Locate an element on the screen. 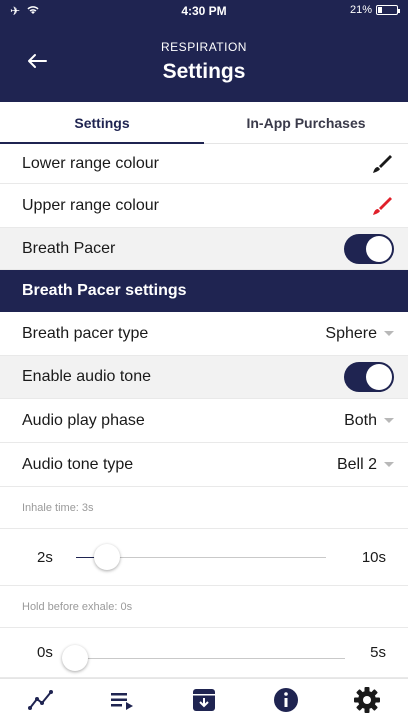  upper-range-colour-label: Upper range colour is located at coordinates (90, 205).